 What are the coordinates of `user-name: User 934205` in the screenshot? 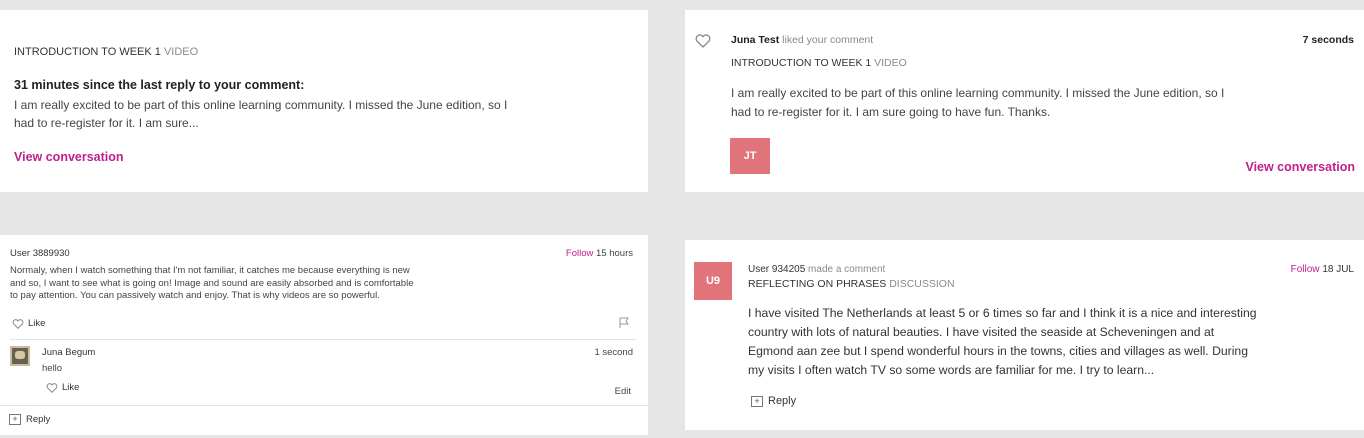 It's located at (776, 269).